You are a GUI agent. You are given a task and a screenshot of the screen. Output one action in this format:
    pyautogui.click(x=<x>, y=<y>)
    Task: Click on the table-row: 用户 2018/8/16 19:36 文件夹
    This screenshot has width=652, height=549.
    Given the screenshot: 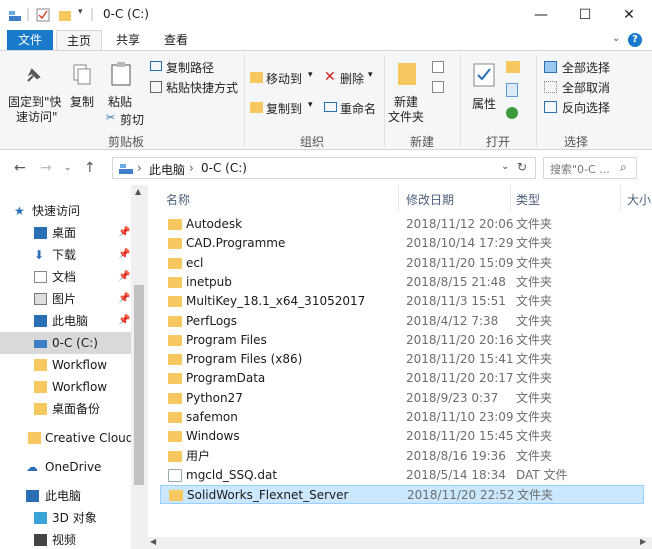 What is the action you would take?
    pyautogui.click(x=402, y=456)
    